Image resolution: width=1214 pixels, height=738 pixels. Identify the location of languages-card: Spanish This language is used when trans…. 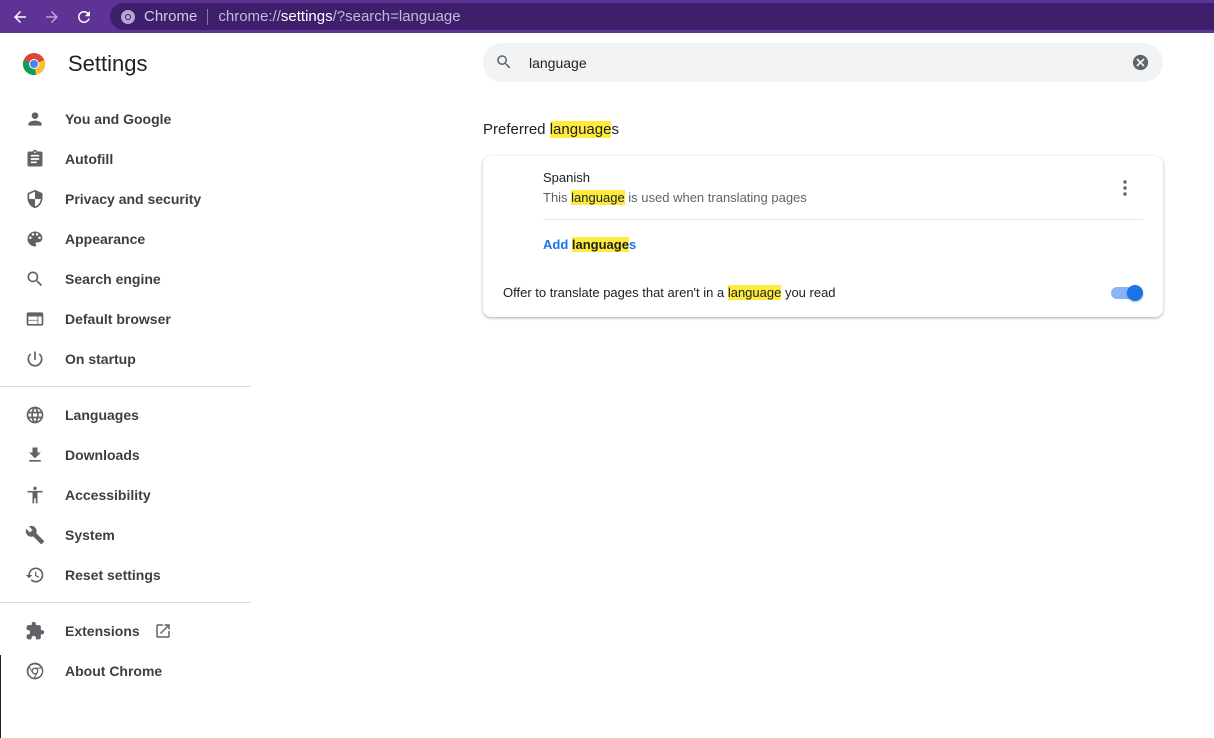
(823, 236).